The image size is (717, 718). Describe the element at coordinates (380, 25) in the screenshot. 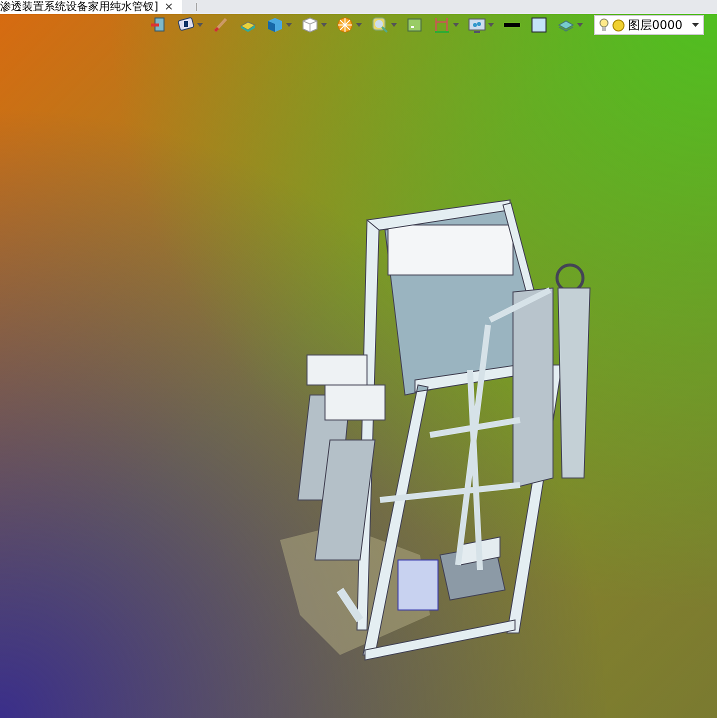

I see `zoom-icon` at that location.